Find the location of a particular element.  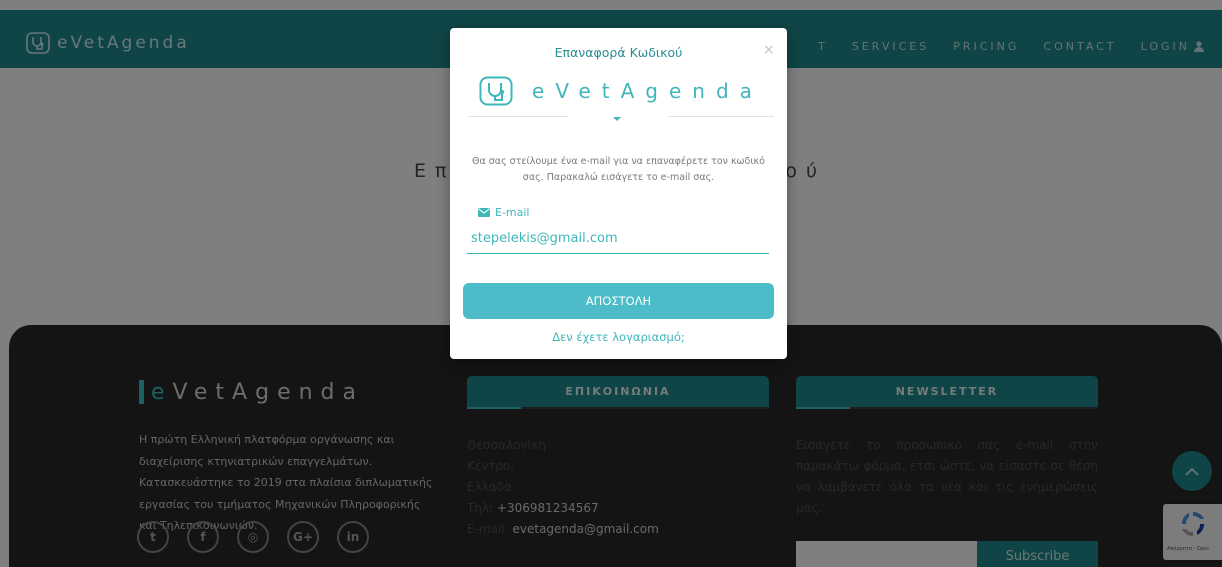

modal-logo-name: eVetAgenda is located at coordinates (647, 91).